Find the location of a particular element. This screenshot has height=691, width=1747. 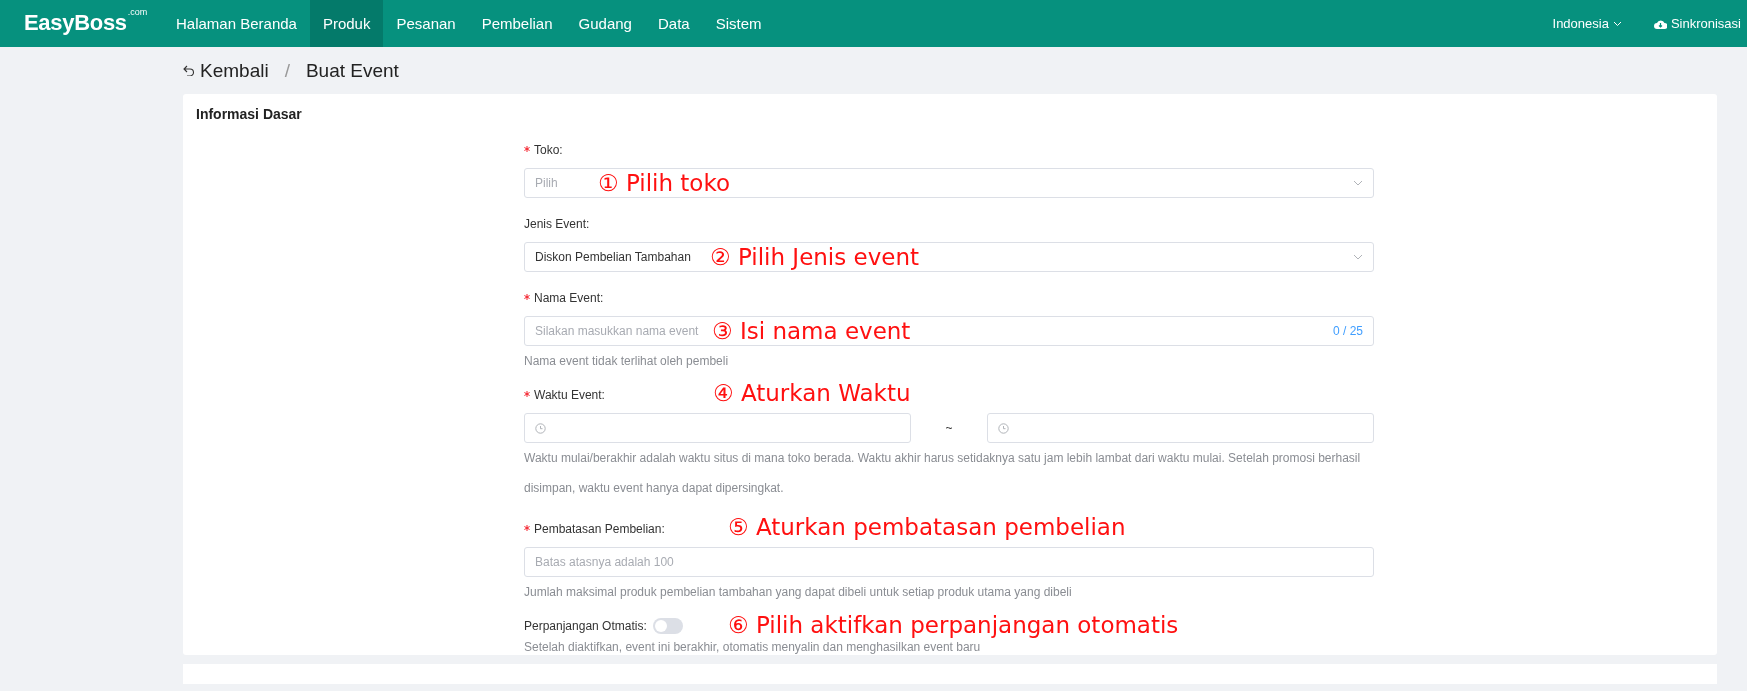

cloud-download-icon is located at coordinates (1660, 23).